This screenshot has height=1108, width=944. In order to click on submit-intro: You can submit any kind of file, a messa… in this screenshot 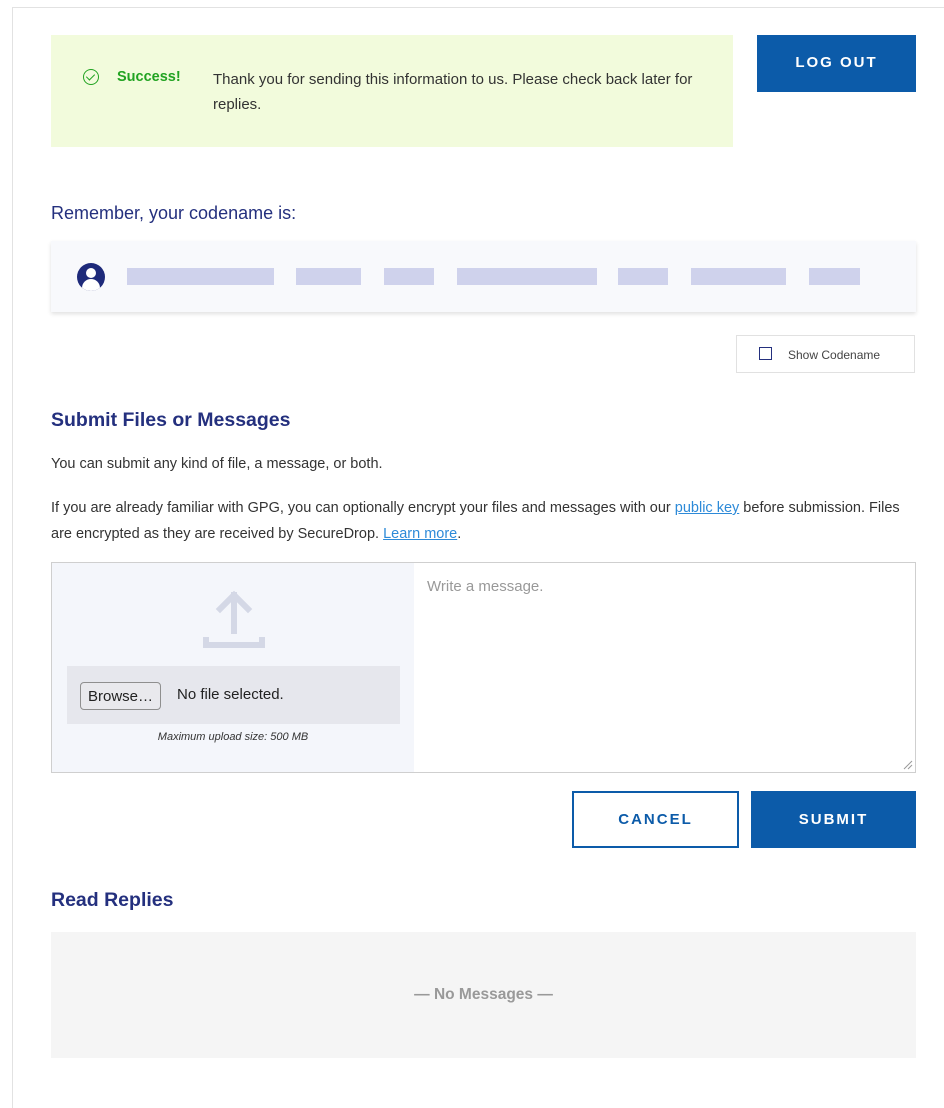, I will do `click(217, 464)`.